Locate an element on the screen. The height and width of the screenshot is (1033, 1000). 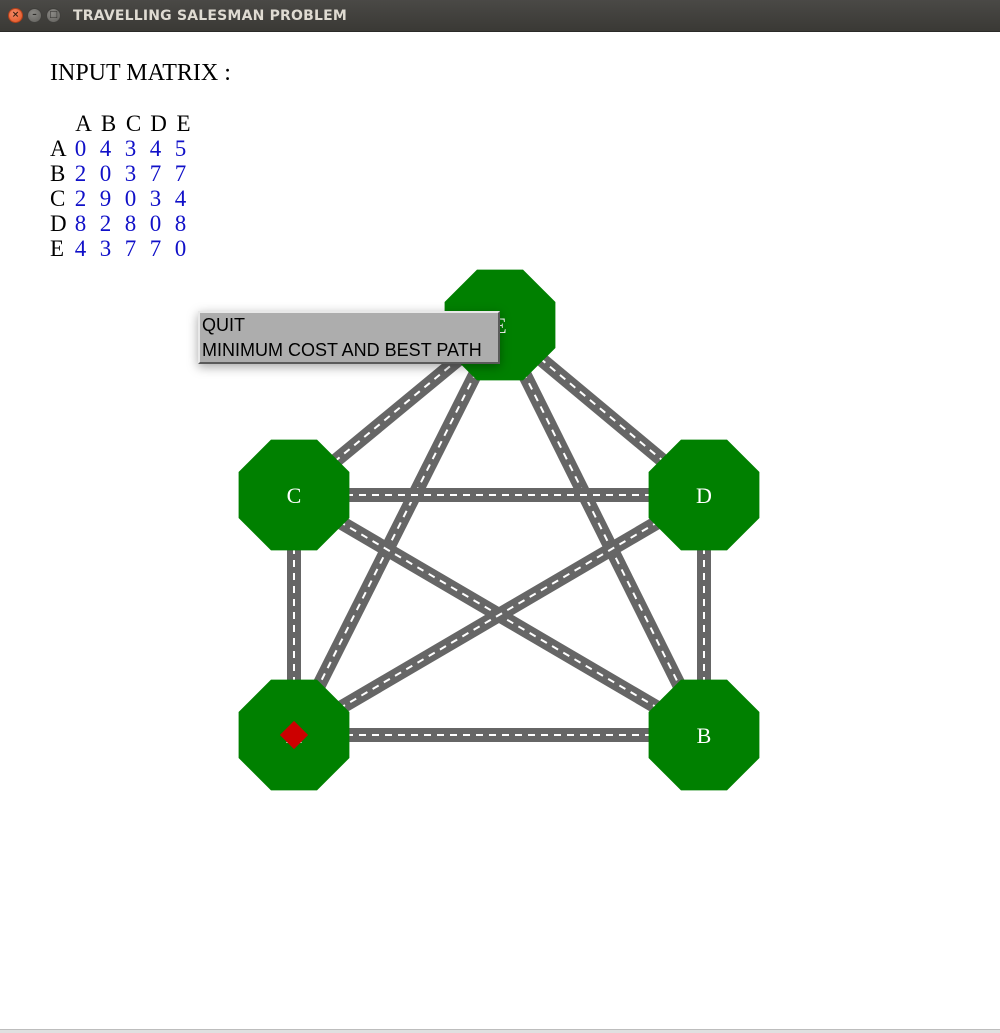
city-node-B: B is located at coordinates (704, 735).